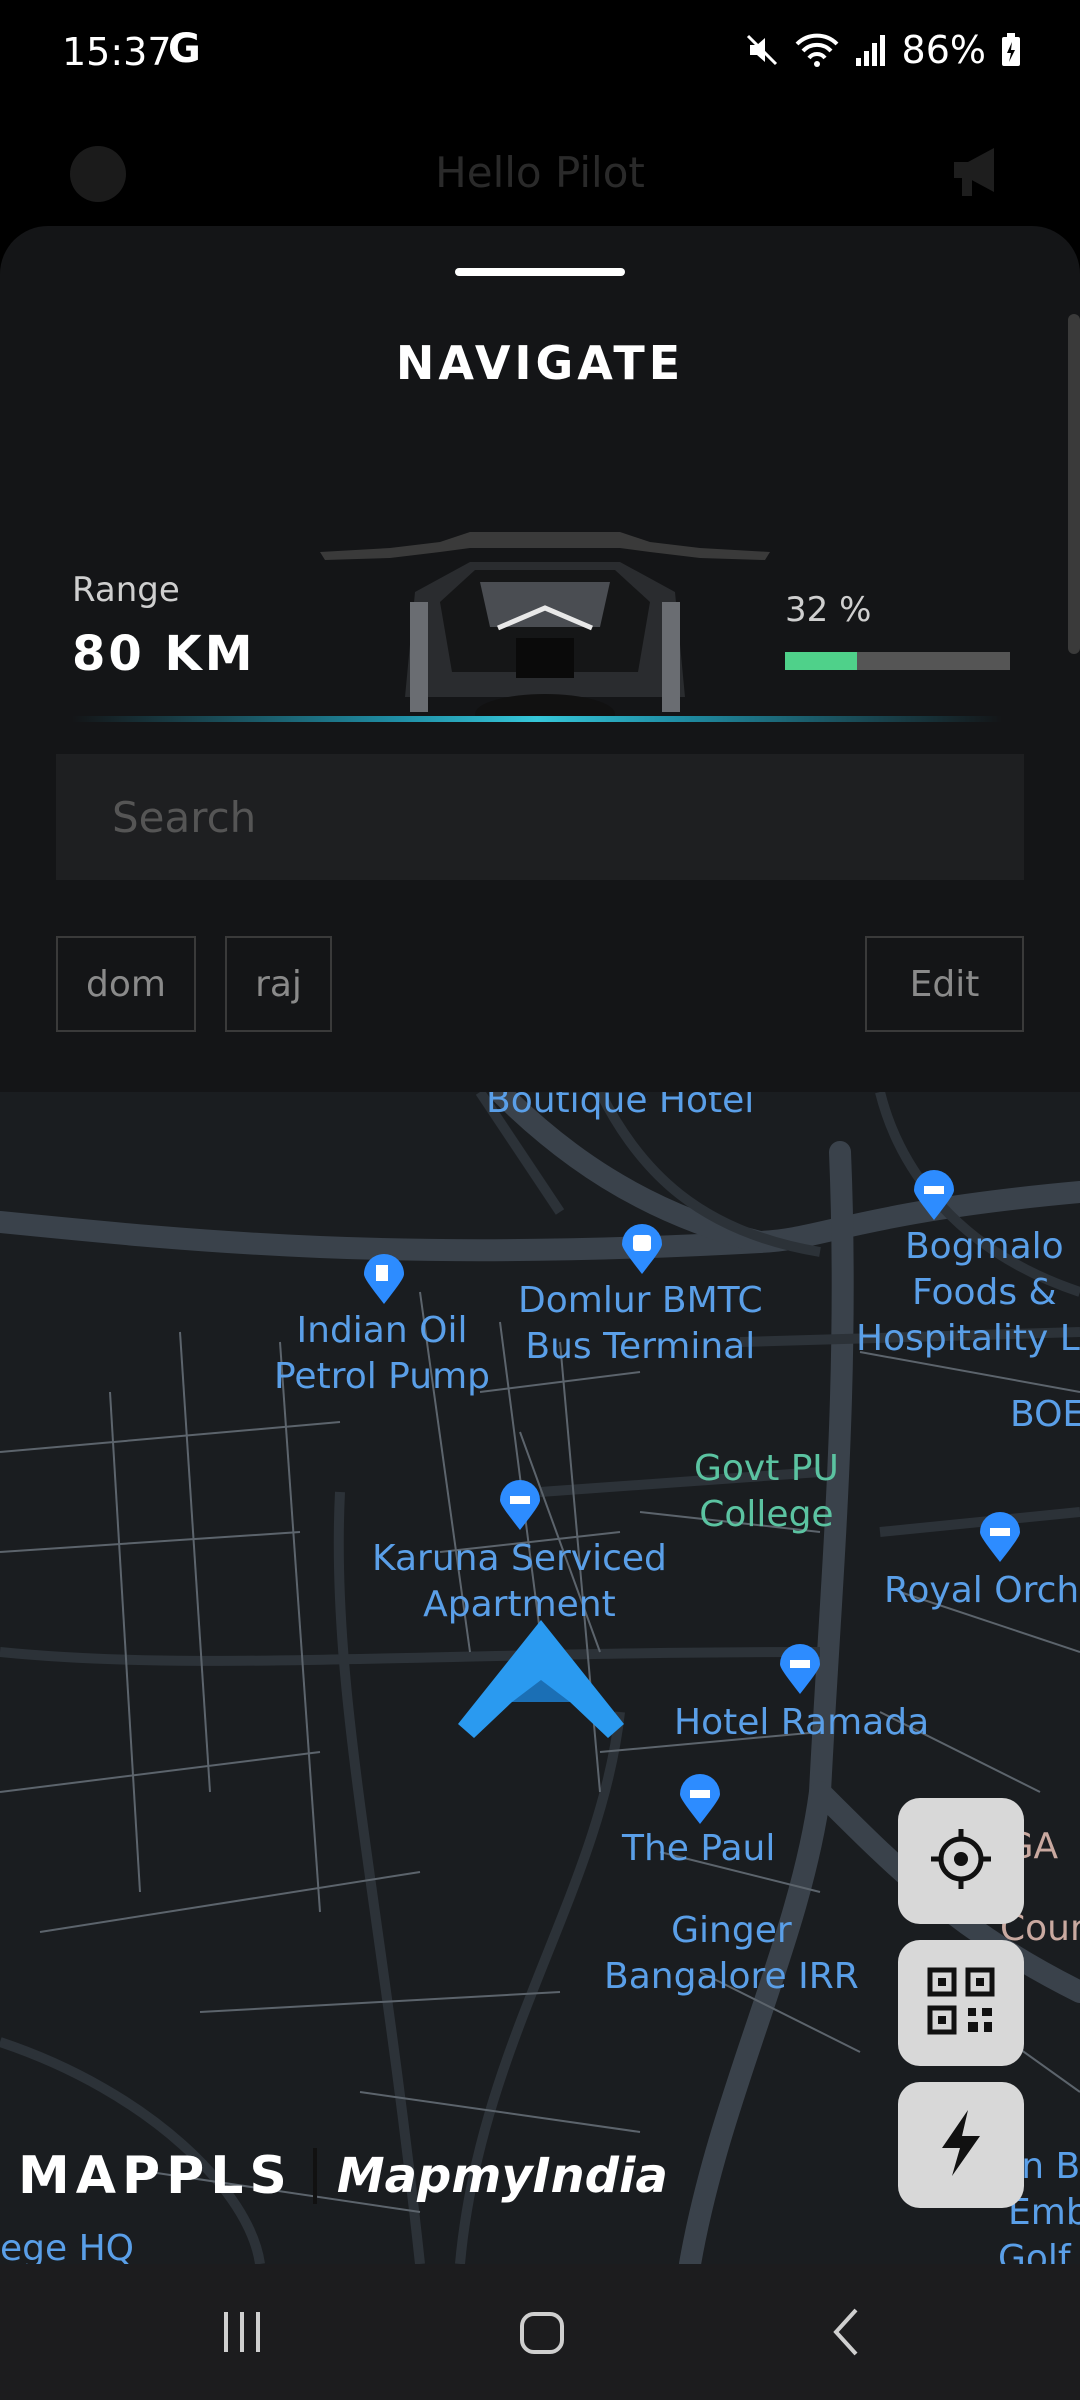 This screenshot has width=1080, height=2400. Describe the element at coordinates (766, 1514) in the screenshot. I see `poi-govt-line2: College` at that location.